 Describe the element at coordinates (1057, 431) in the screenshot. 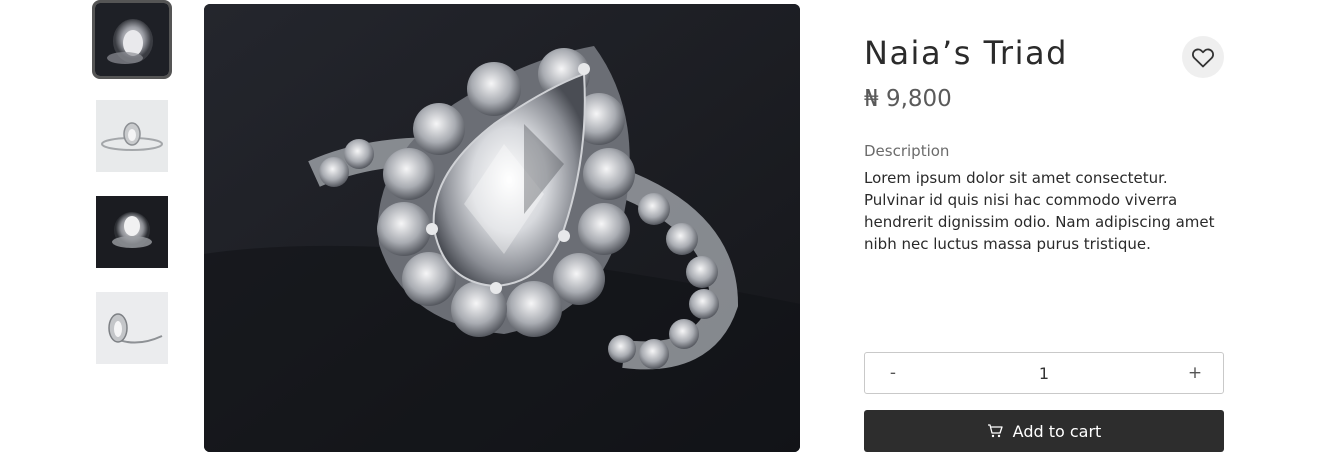

I see `add-to-cart-label: Add to cart` at that location.